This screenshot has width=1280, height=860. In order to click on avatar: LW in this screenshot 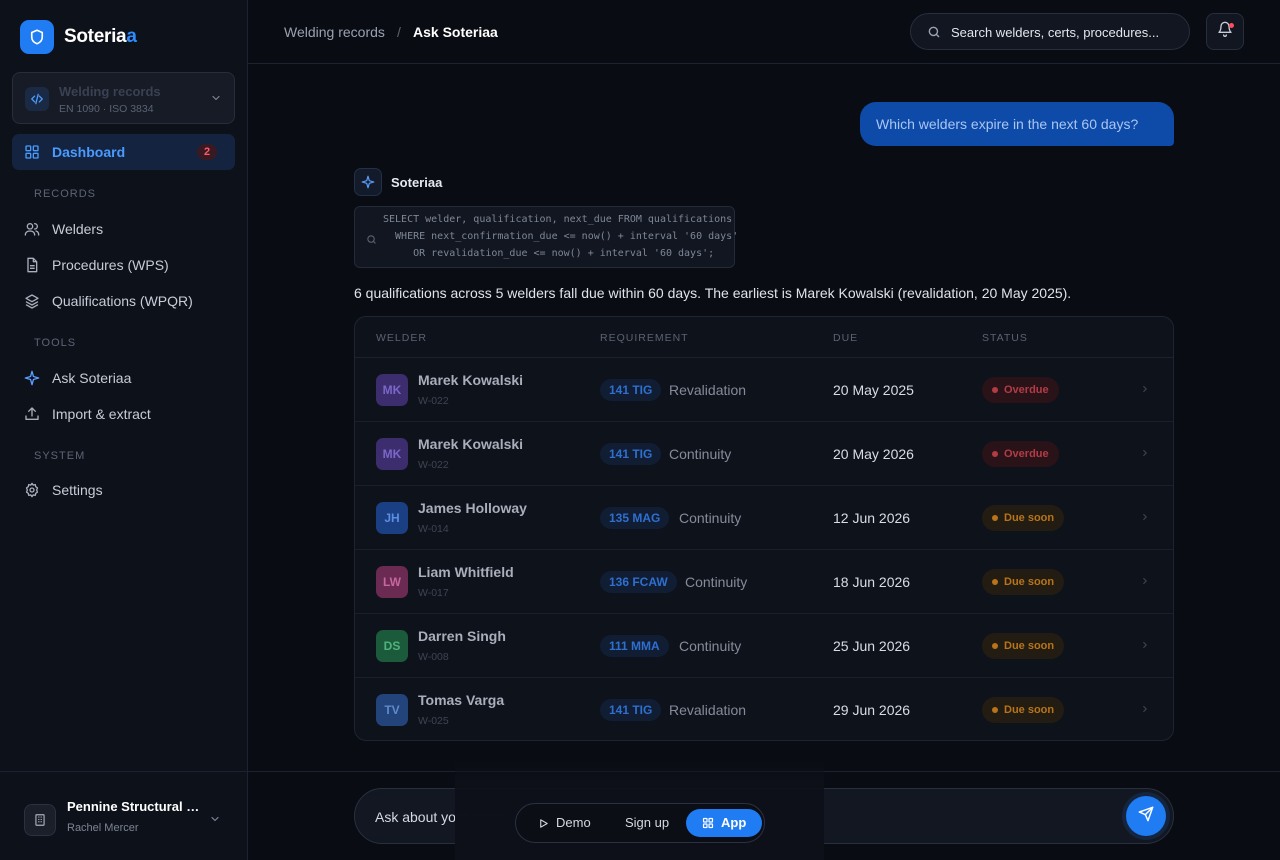, I will do `click(392, 582)`.